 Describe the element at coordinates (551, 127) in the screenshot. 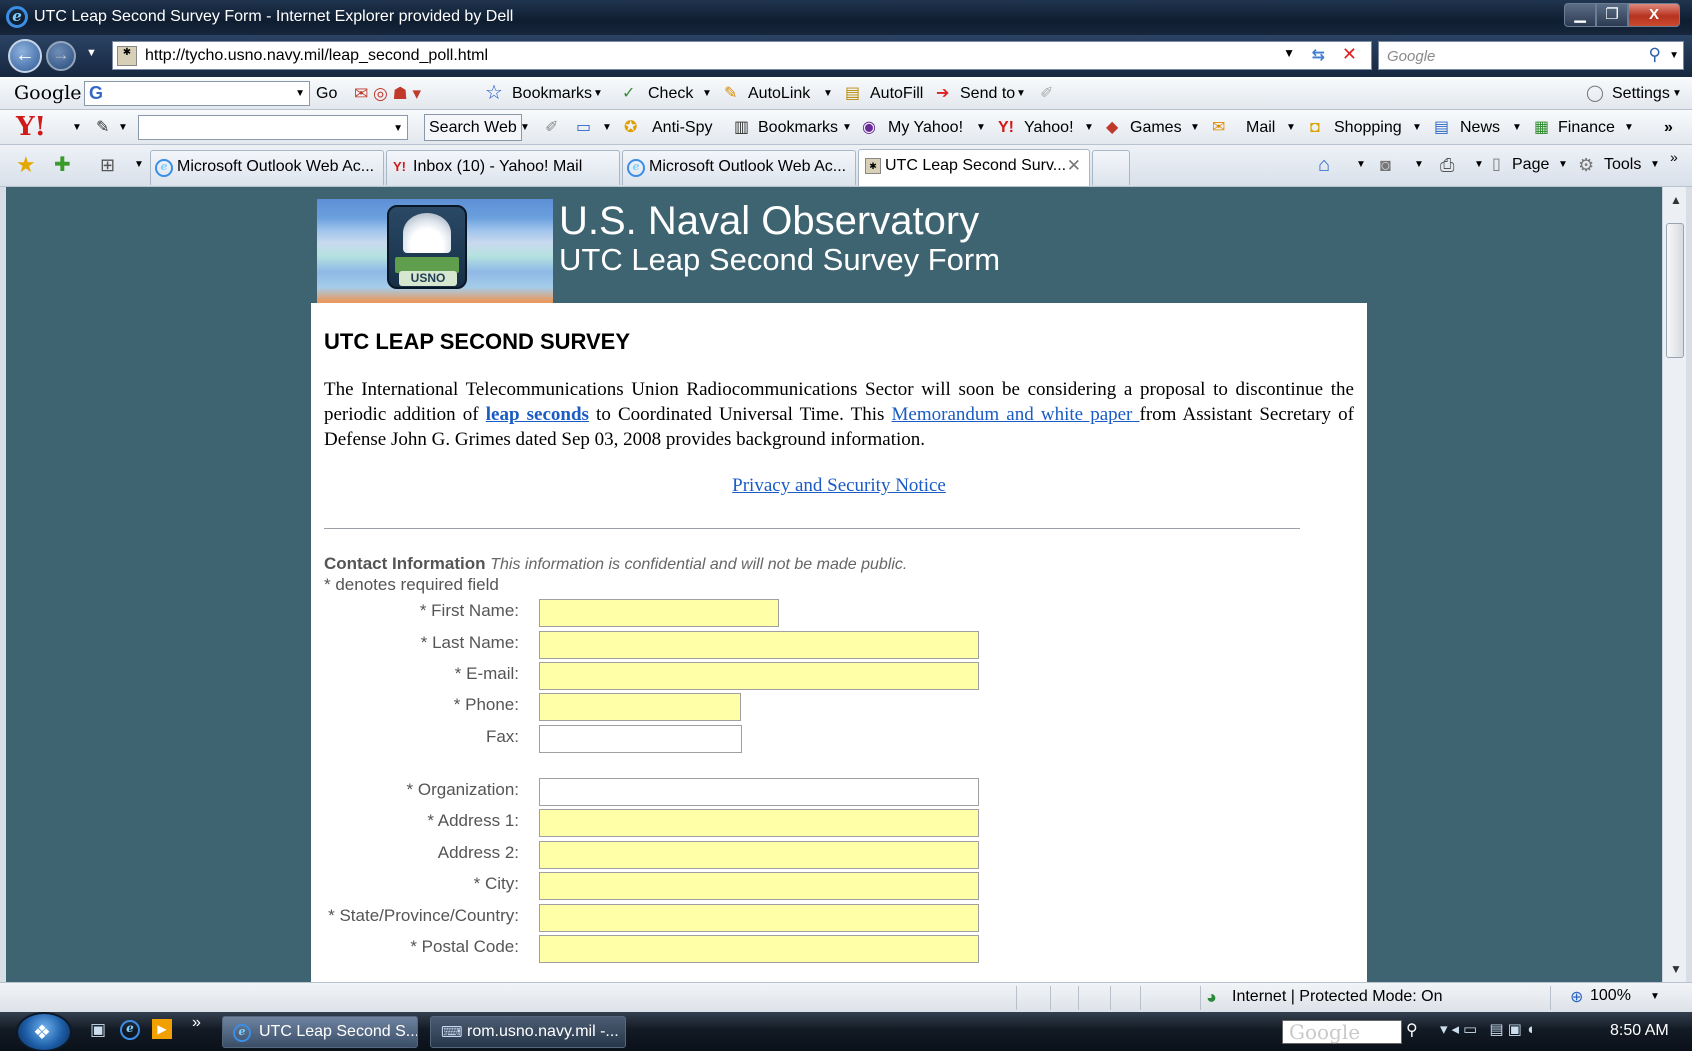

I see `highlight-pen-icon: ✐` at that location.